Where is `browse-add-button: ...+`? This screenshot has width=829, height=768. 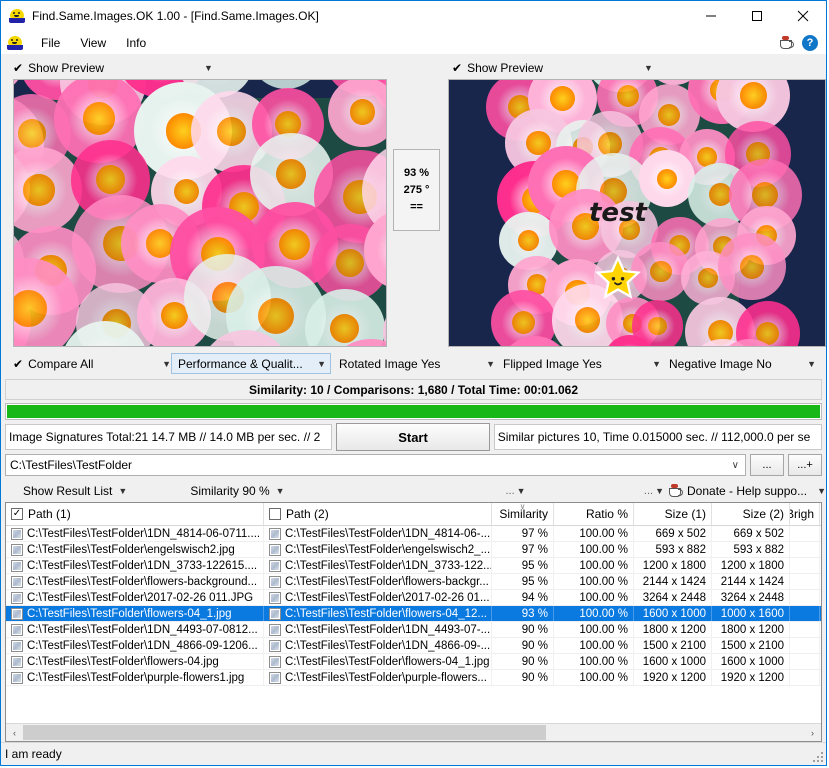 browse-add-button: ...+ is located at coordinates (805, 465).